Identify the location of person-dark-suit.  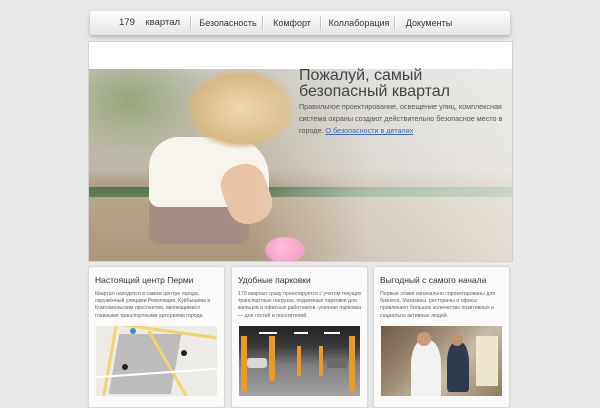
(458, 367).